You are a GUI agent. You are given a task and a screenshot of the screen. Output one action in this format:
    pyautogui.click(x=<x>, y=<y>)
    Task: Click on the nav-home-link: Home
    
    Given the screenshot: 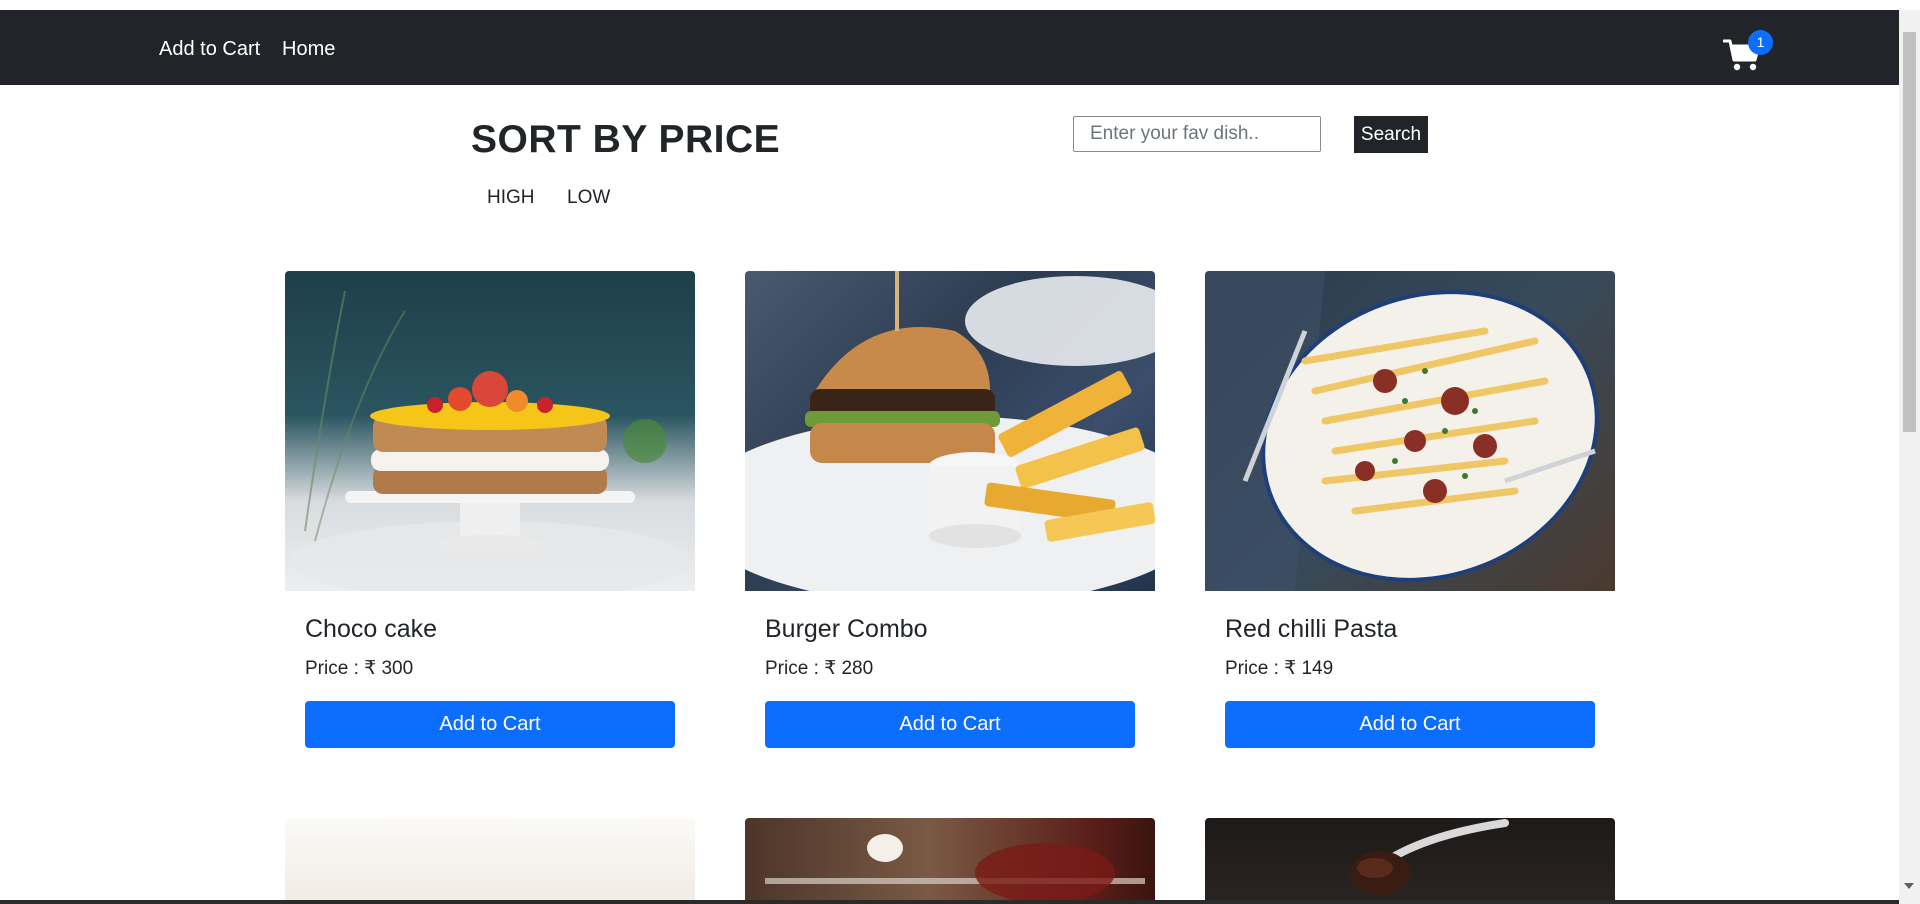 What is the action you would take?
    pyautogui.click(x=308, y=49)
    